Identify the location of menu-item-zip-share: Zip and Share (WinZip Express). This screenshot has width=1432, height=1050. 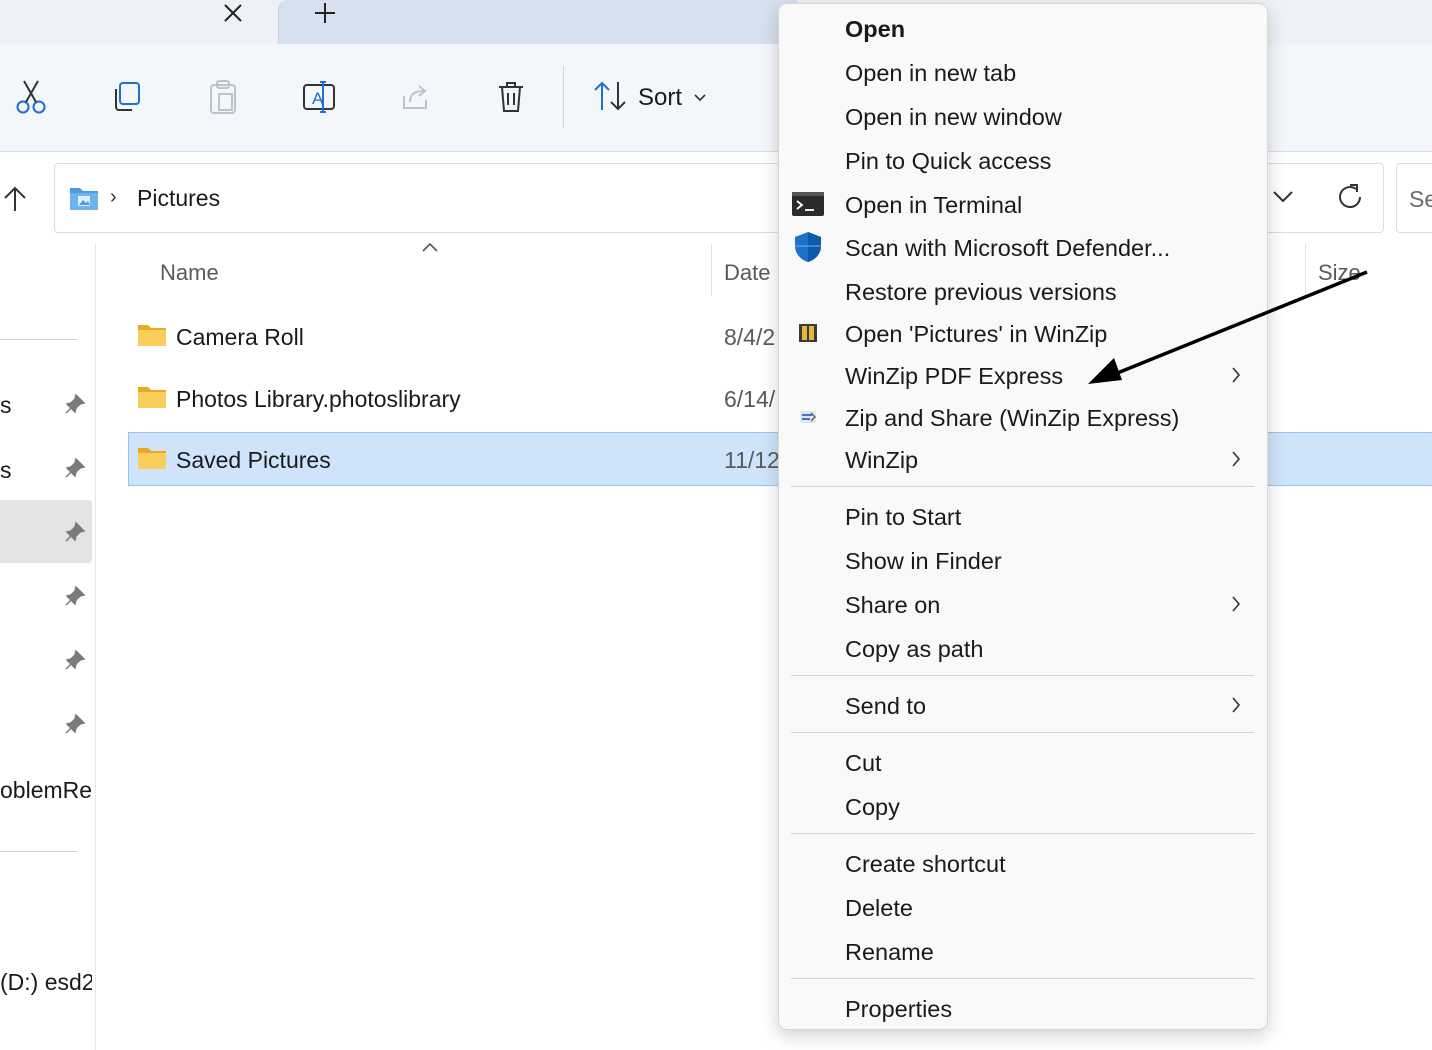
(1012, 418).